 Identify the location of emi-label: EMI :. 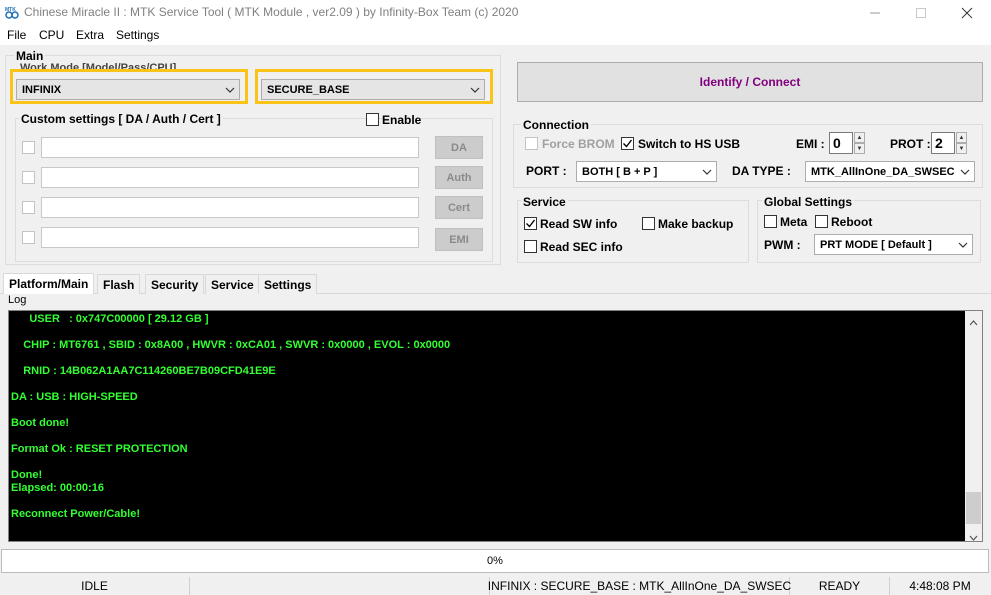
(810, 144).